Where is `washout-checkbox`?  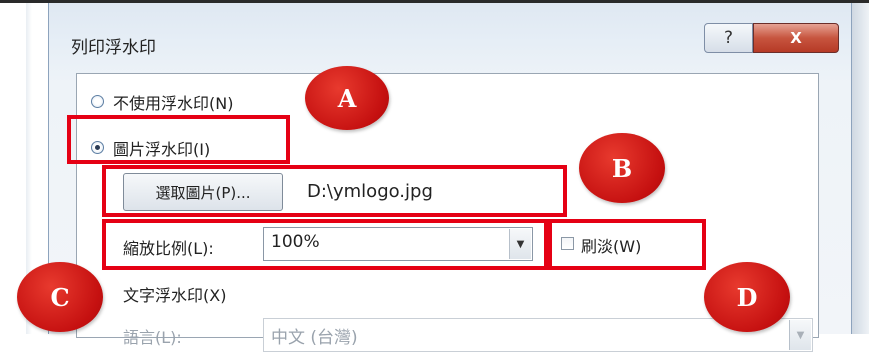
washout-checkbox is located at coordinates (567, 243).